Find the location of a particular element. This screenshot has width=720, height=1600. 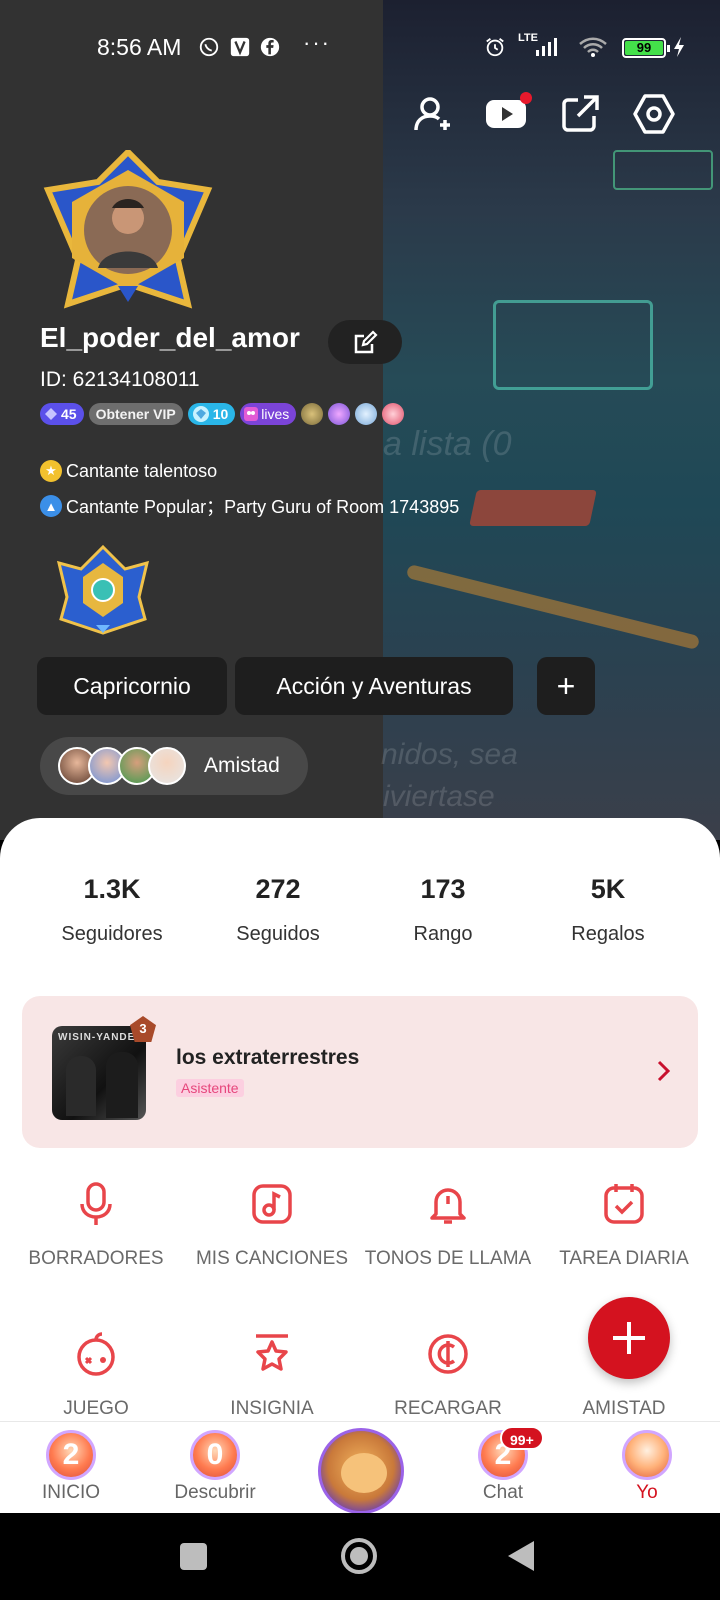

star-icon: ★ is located at coordinates (51, 471).